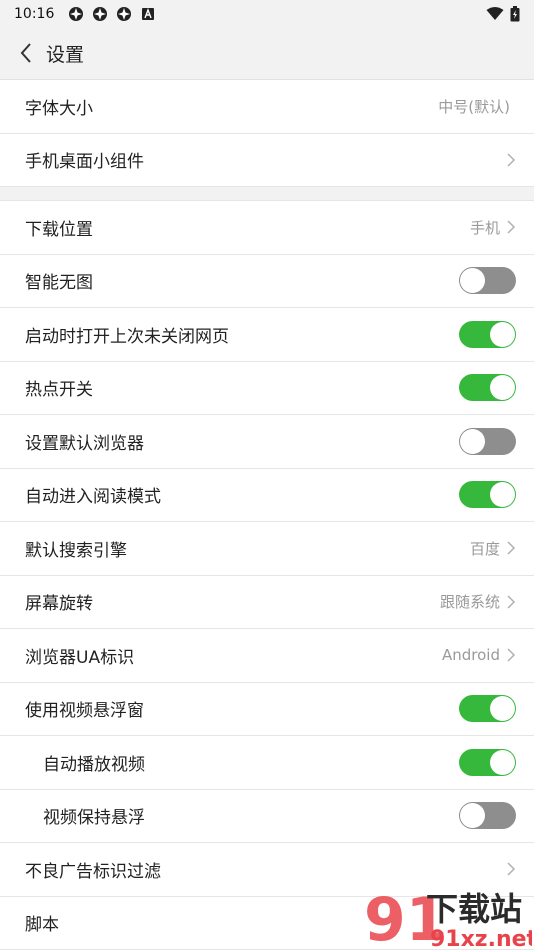  I want to click on rotation-value: 跟随系统, so click(469, 602).